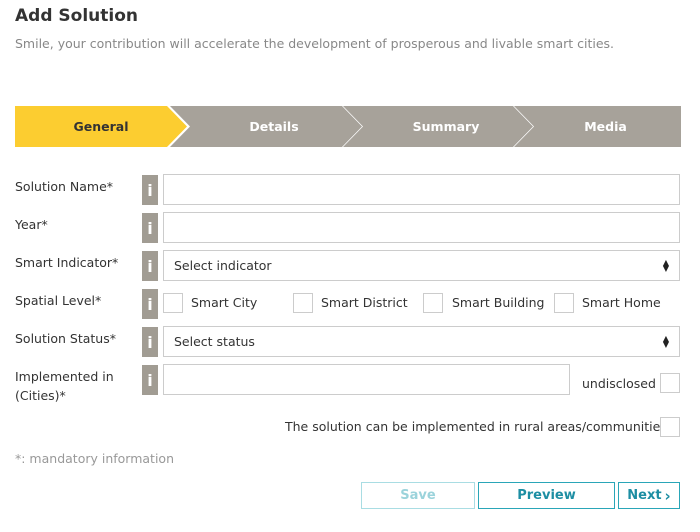 This screenshot has width=700, height=532. What do you see at coordinates (564, 303) in the screenshot?
I see `smart-home-checkbox` at bounding box center [564, 303].